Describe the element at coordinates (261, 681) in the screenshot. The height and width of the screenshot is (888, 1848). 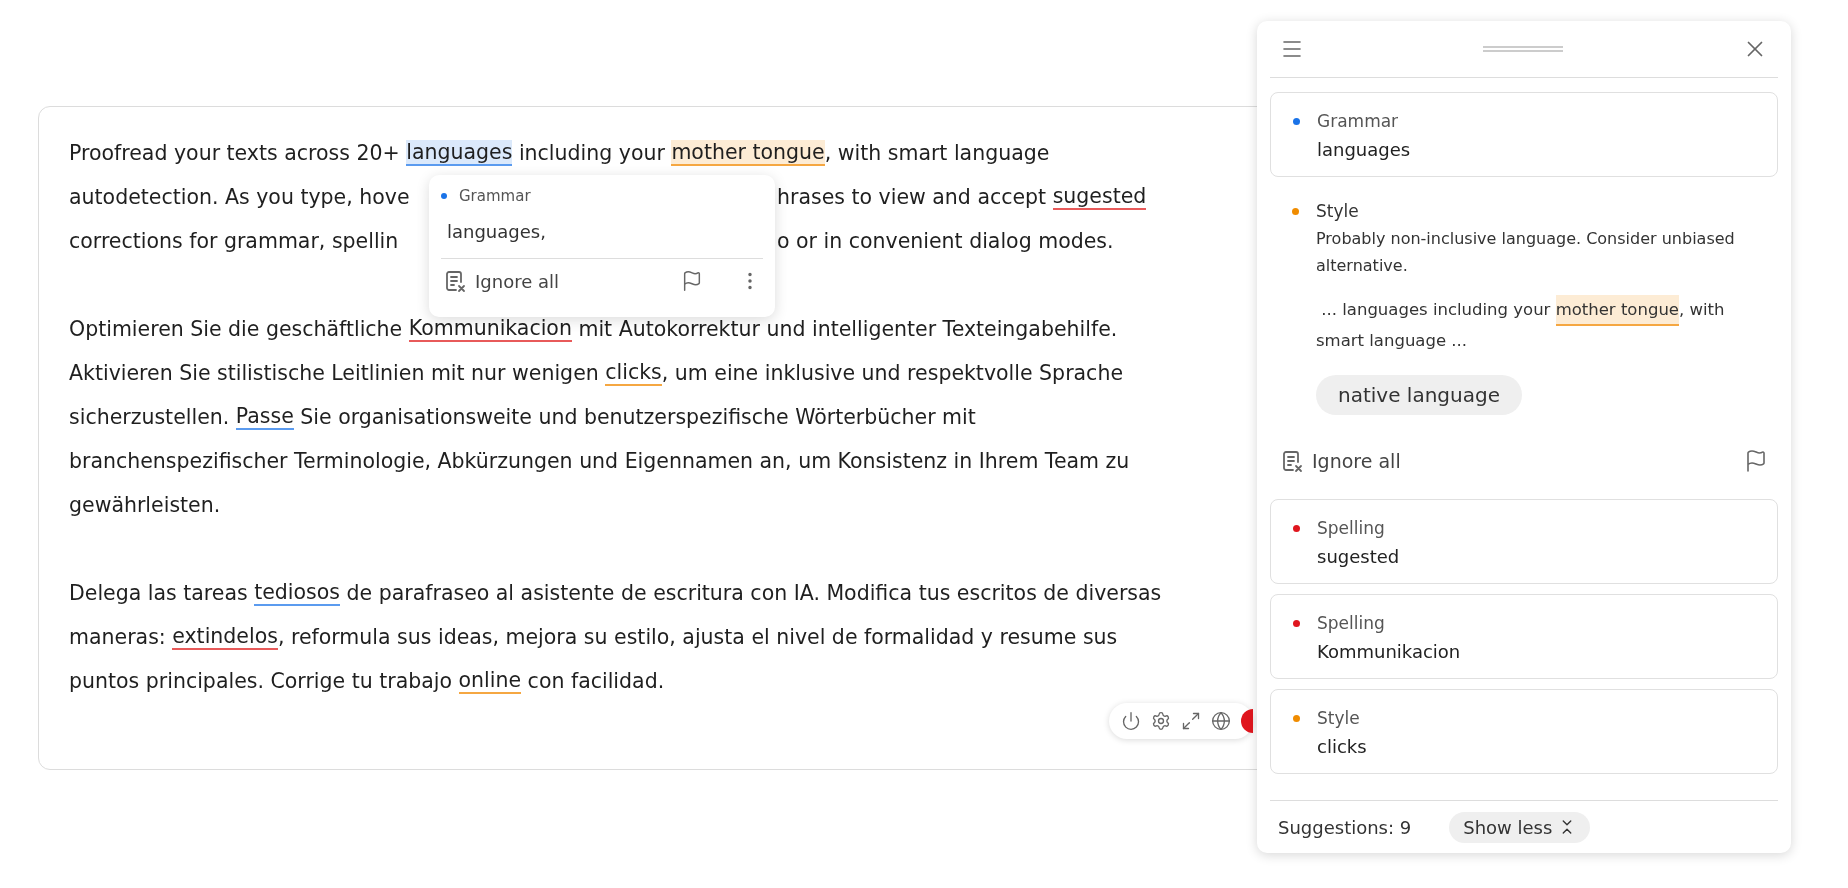
I see `text-run: puntos principales. Corrige tu trabajo` at that location.